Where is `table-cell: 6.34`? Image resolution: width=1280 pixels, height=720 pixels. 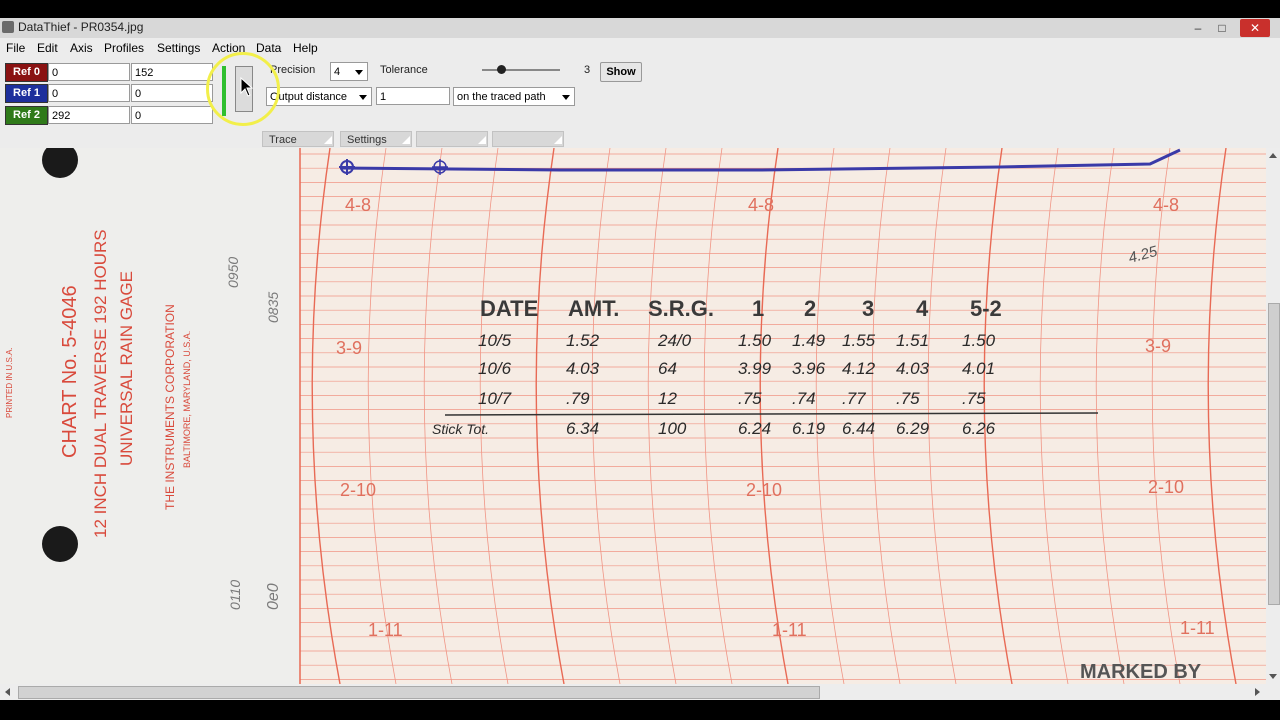
table-cell: 6.34 is located at coordinates (582, 428).